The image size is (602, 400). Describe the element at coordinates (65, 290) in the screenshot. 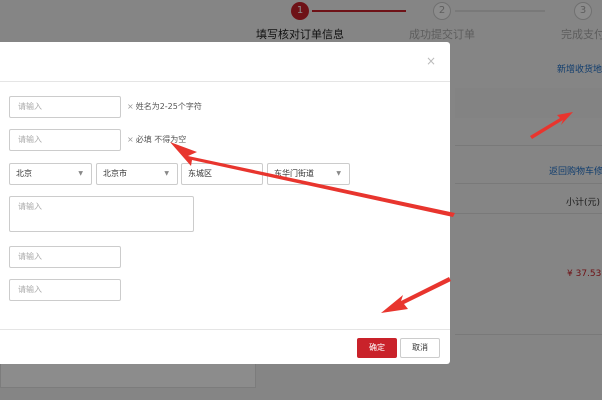

I see `input-field-5: 请输入` at that location.